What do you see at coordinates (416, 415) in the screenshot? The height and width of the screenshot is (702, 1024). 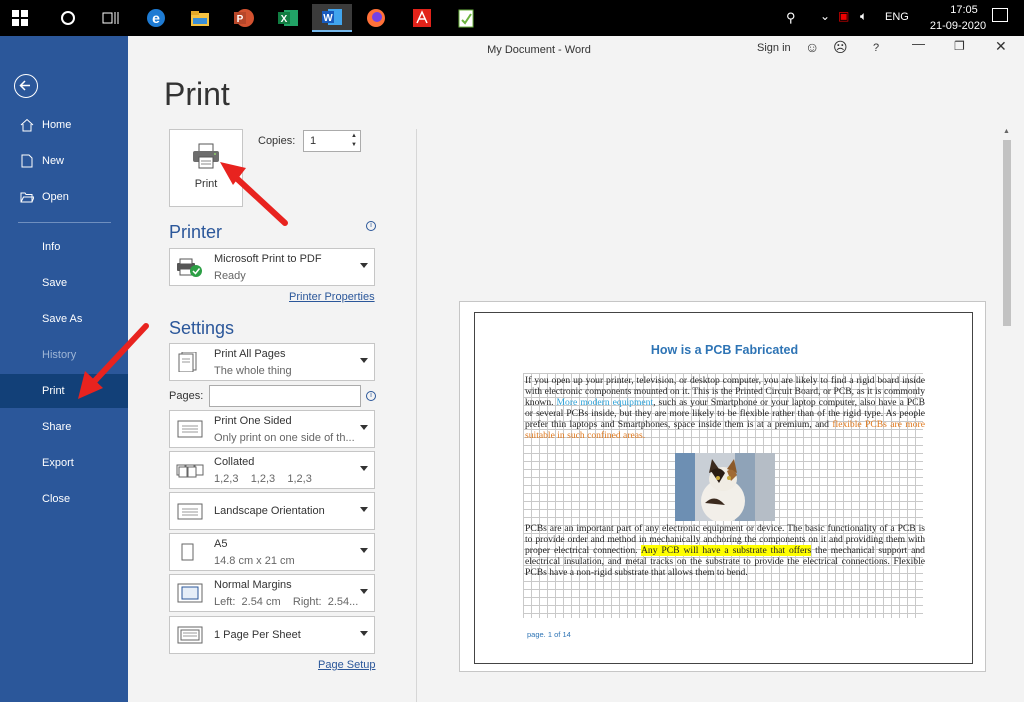 I see `panel-divider` at bounding box center [416, 415].